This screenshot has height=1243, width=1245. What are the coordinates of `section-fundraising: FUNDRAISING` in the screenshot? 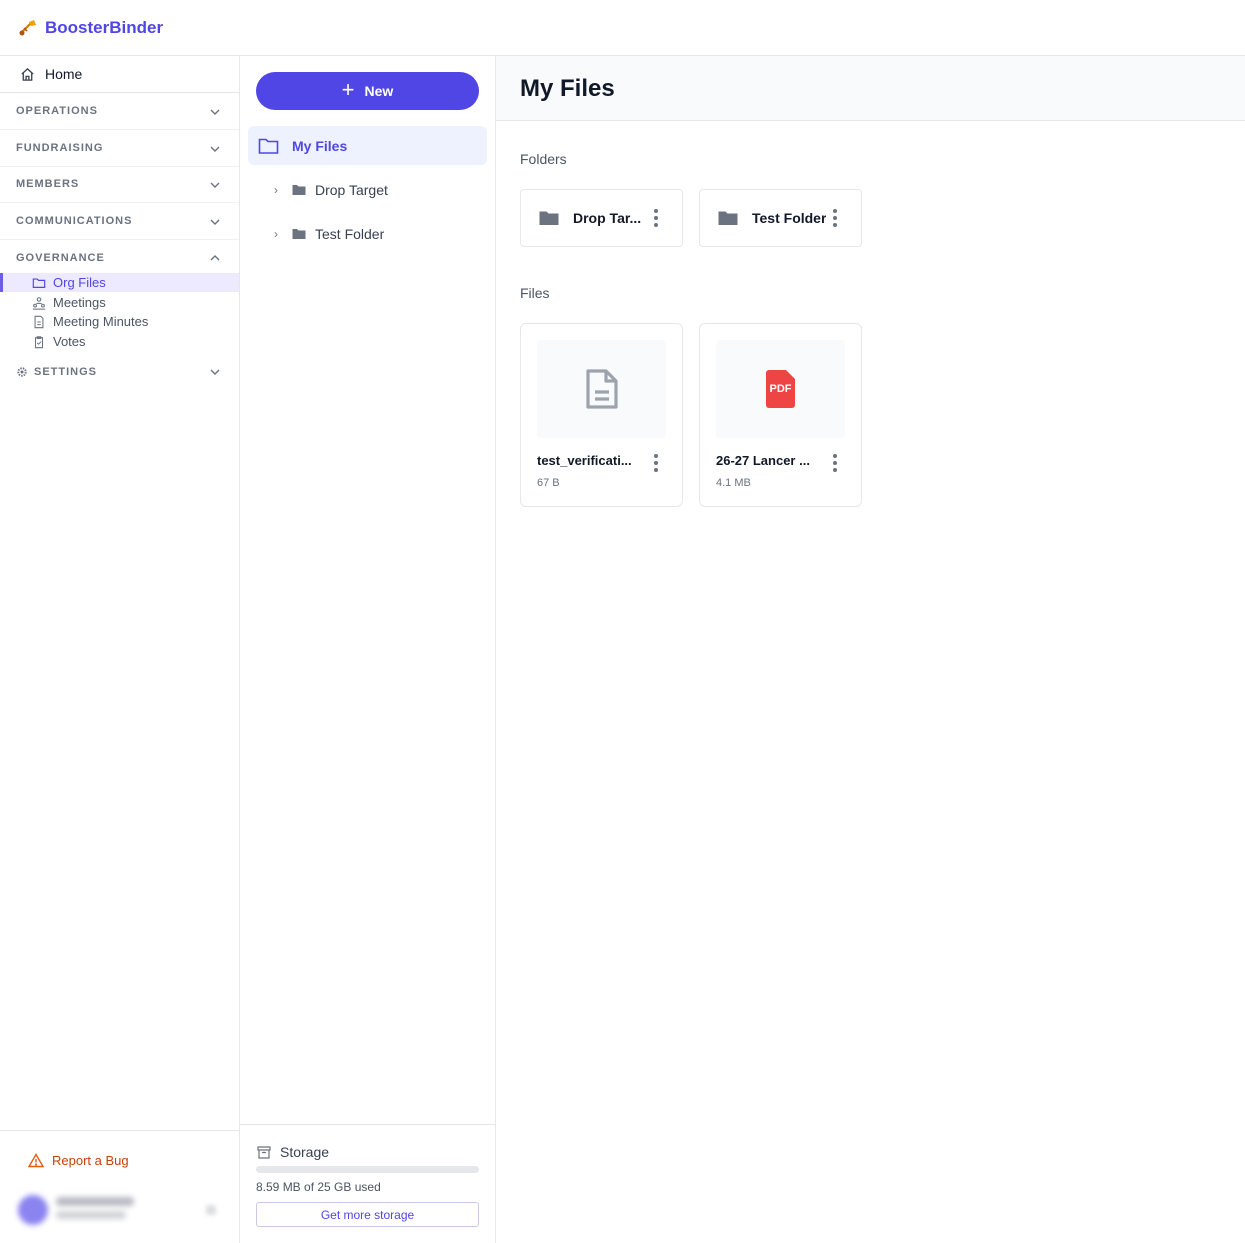 It's located at (119, 148).